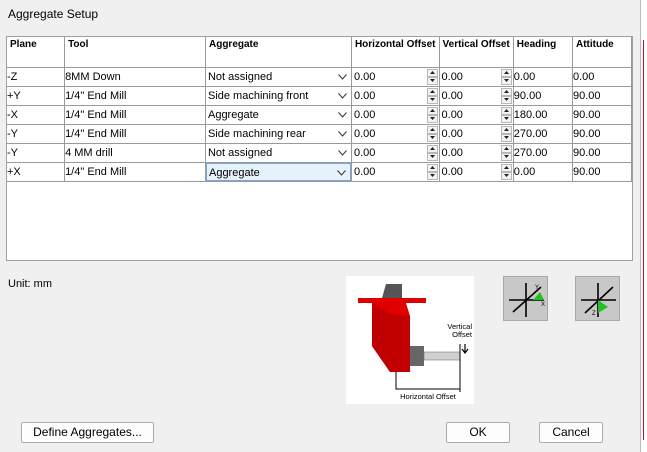  I want to click on aggregate-value: Side machining front, so click(258, 95).